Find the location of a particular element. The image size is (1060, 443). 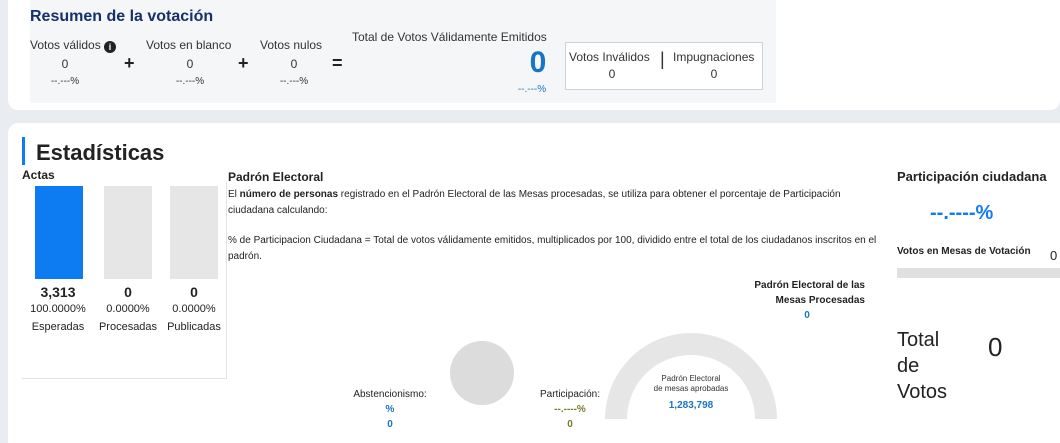

null-votes-pct: --.---% is located at coordinates (294, 81).